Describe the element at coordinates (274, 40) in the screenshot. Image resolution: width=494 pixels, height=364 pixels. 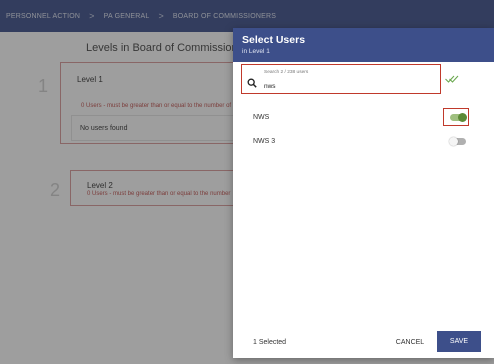
I see `dialog-title: Select Users` at that location.